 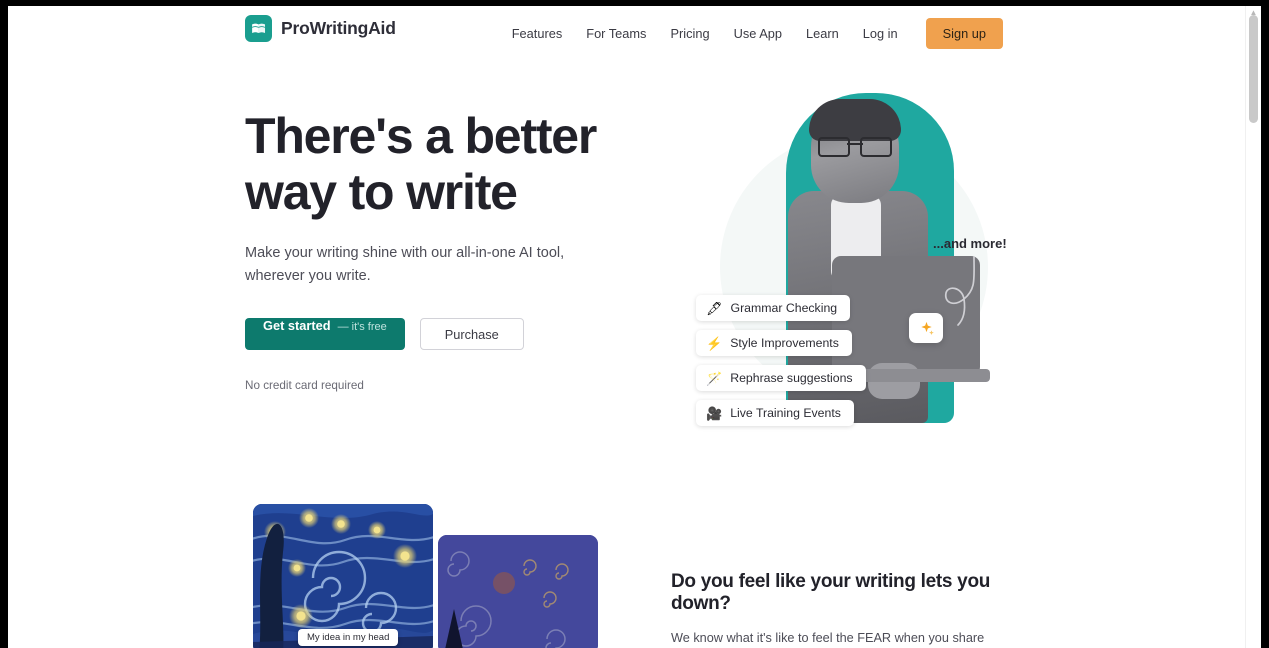 What do you see at coordinates (689, 33) in the screenshot?
I see `nav-link-pricing: Pricing` at bounding box center [689, 33].